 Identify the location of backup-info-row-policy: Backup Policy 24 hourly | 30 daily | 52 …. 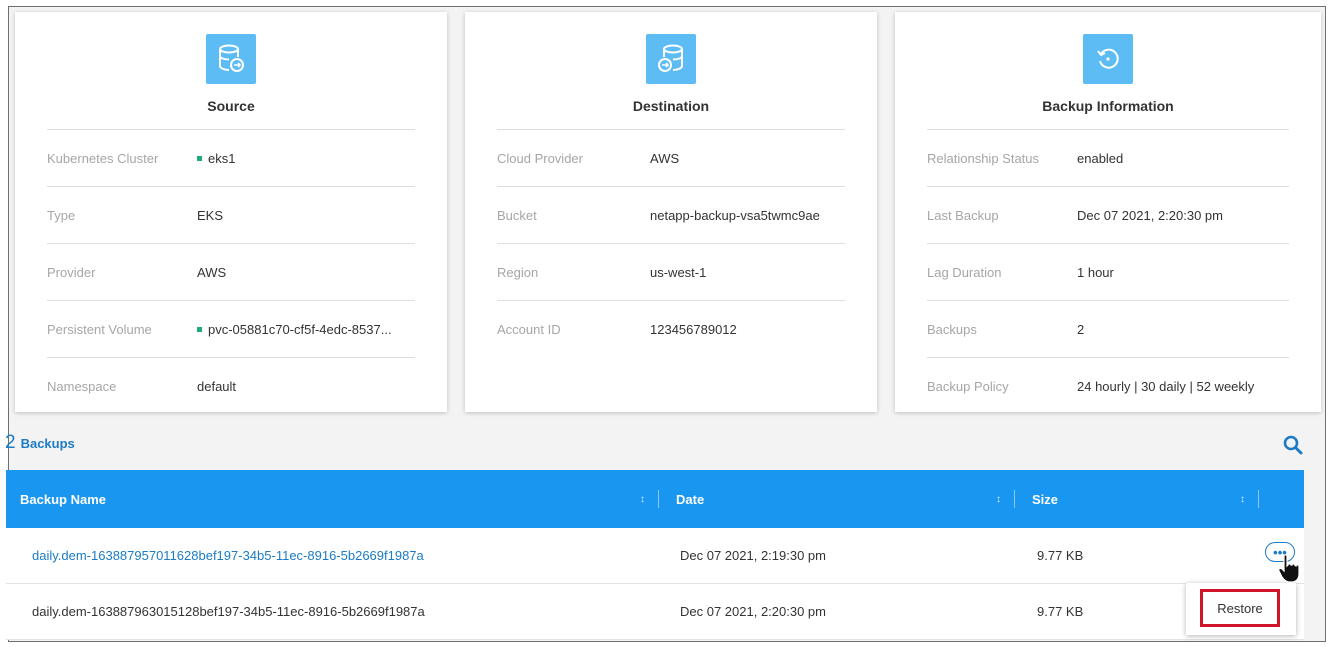
(1108, 386).